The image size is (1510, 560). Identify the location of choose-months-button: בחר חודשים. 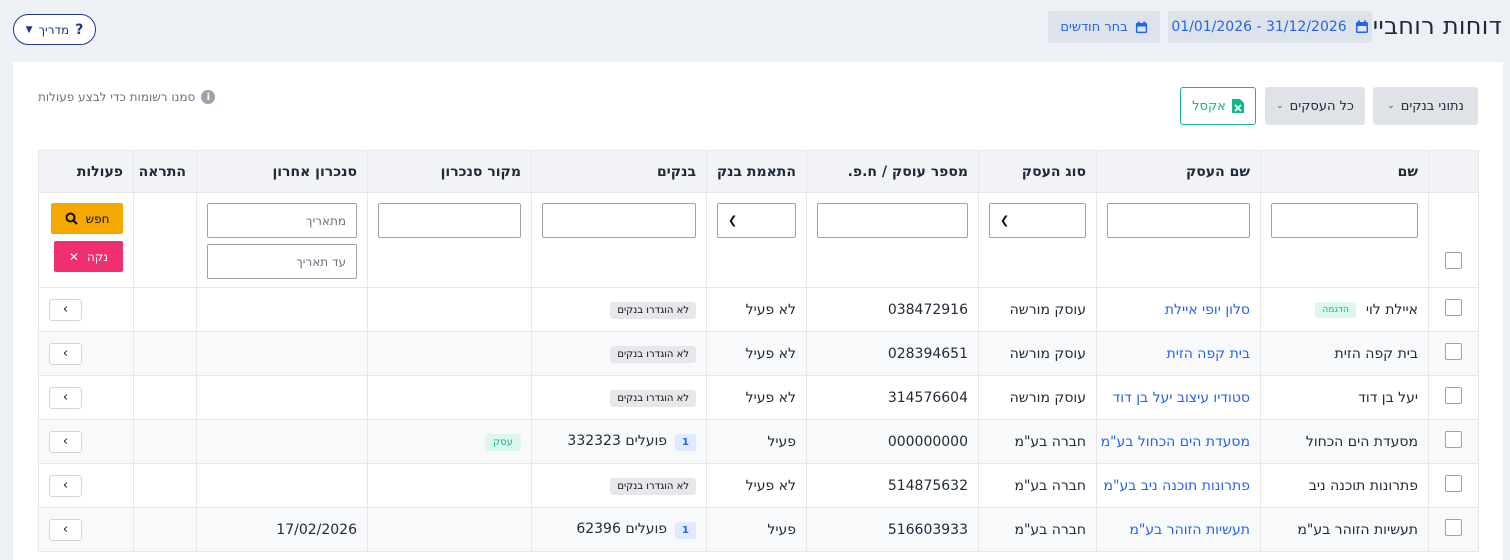
(1104, 27).